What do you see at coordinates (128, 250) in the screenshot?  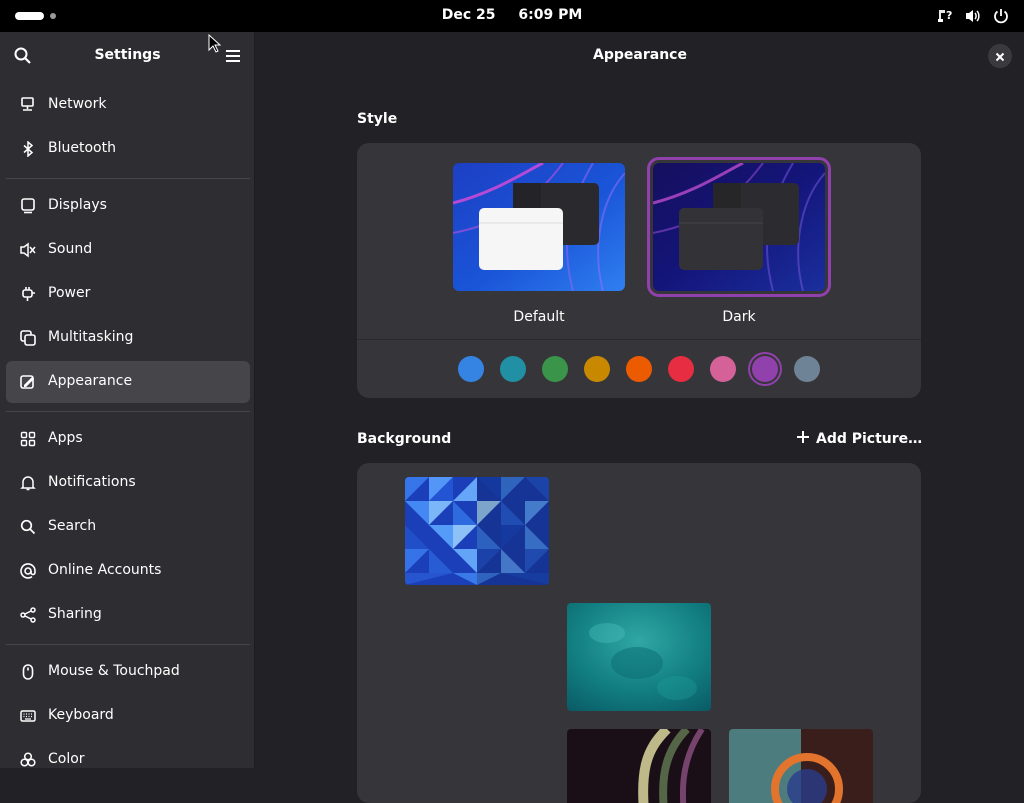 I see `sidebar-item-sound: Sound` at bounding box center [128, 250].